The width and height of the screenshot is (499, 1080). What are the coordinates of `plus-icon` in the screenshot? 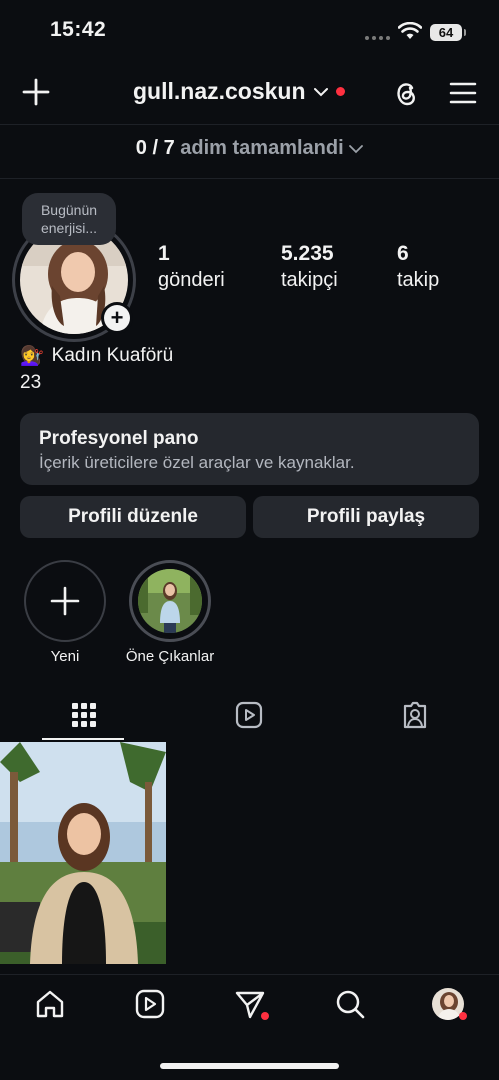 It's located at (65, 601).